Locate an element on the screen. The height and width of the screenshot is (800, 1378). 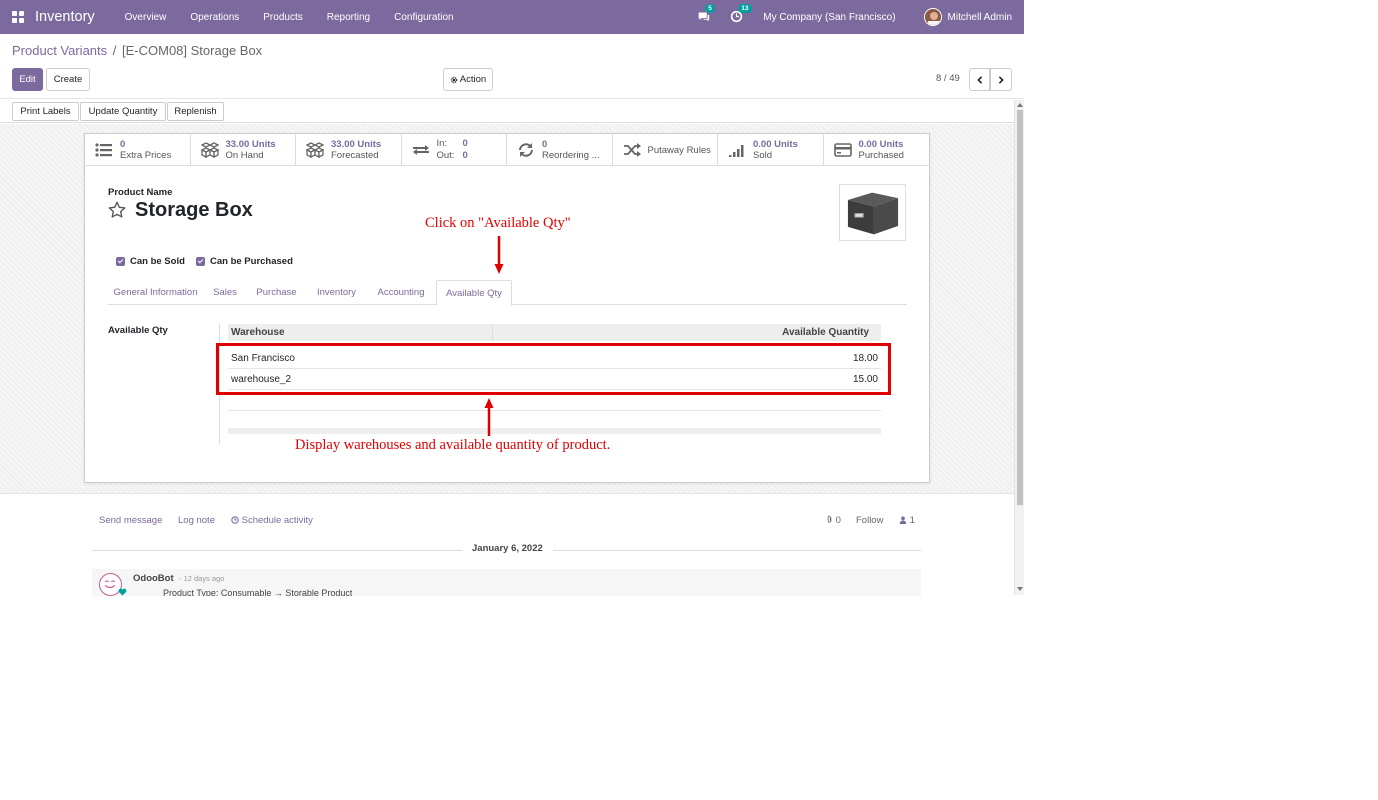
attachments-button: 0 is located at coordinates (833, 520).